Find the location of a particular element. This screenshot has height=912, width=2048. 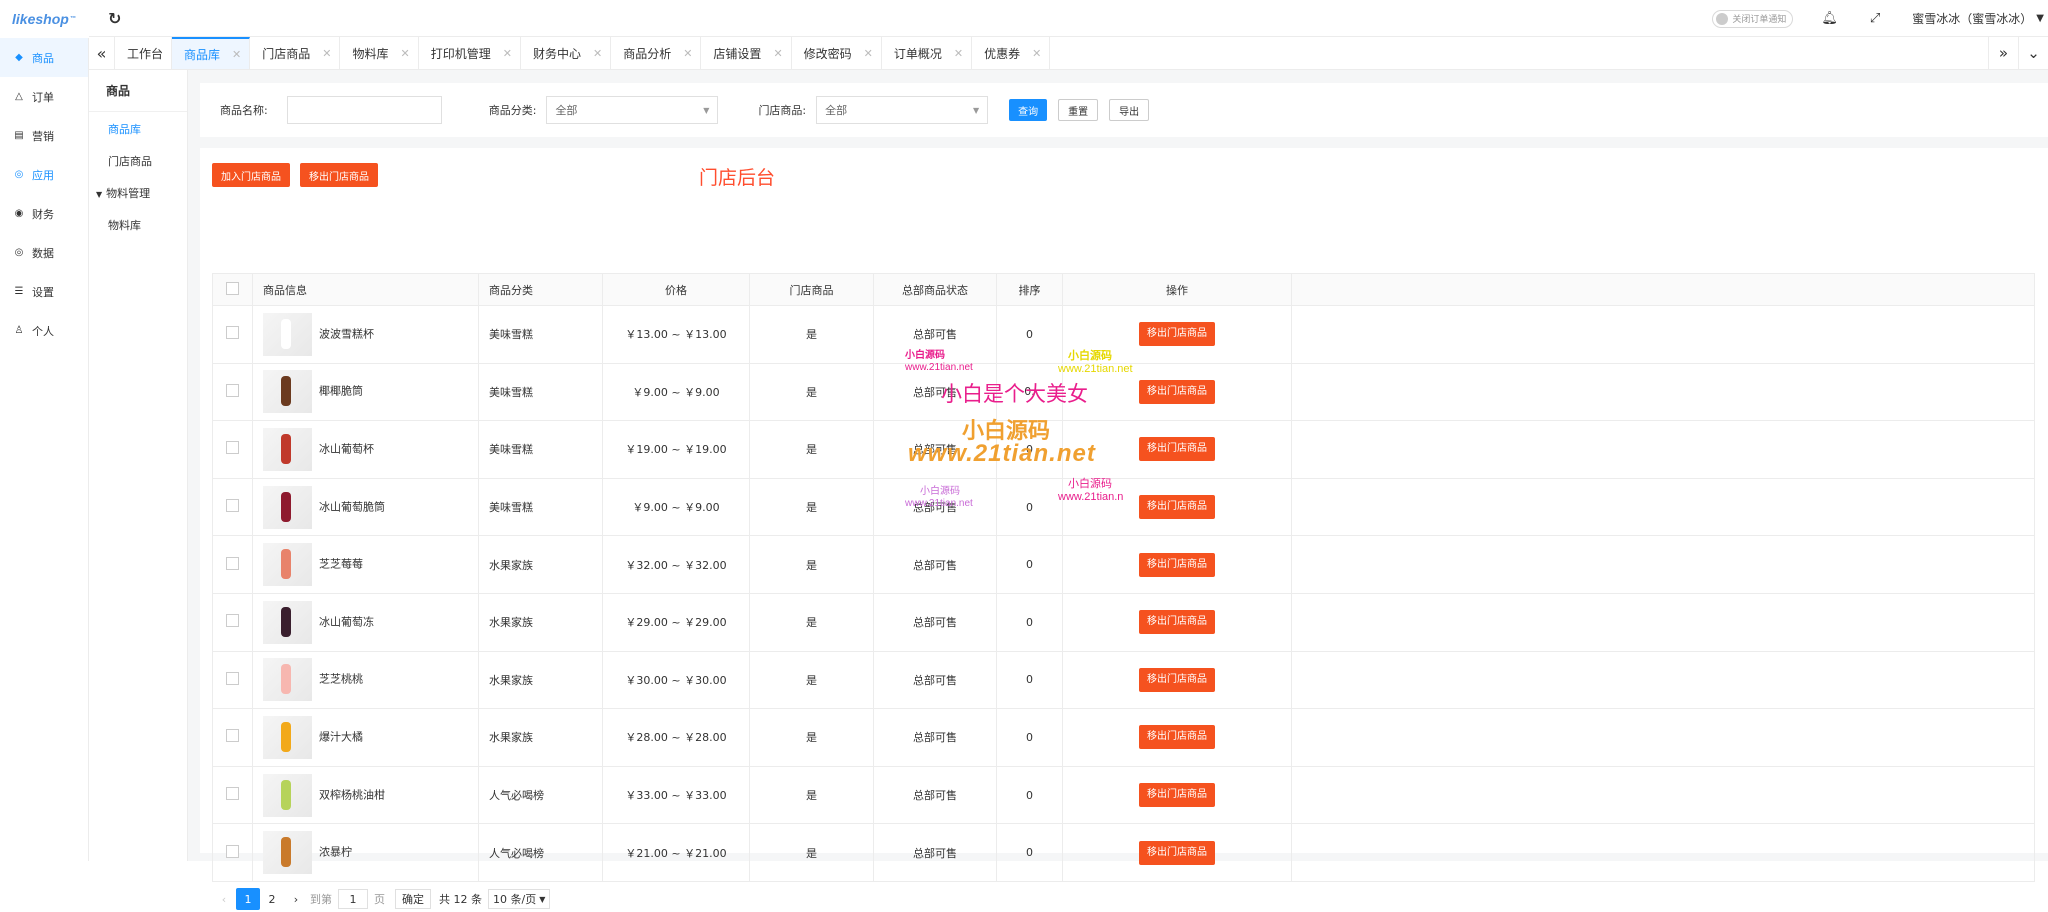

sidebar-item-data: ◎ 数据 is located at coordinates (44, 252).